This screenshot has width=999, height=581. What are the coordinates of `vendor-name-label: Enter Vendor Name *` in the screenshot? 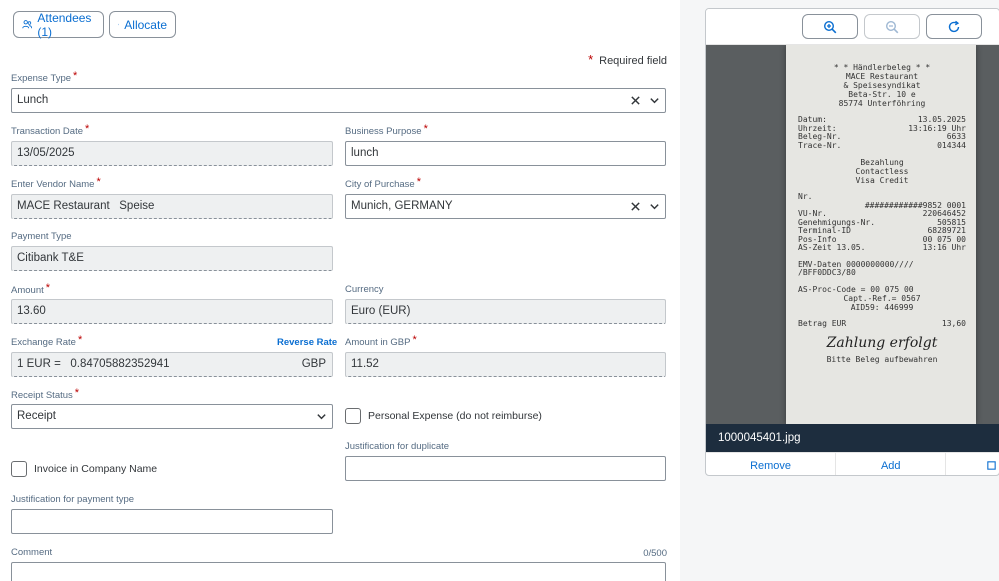 It's located at (56, 183).